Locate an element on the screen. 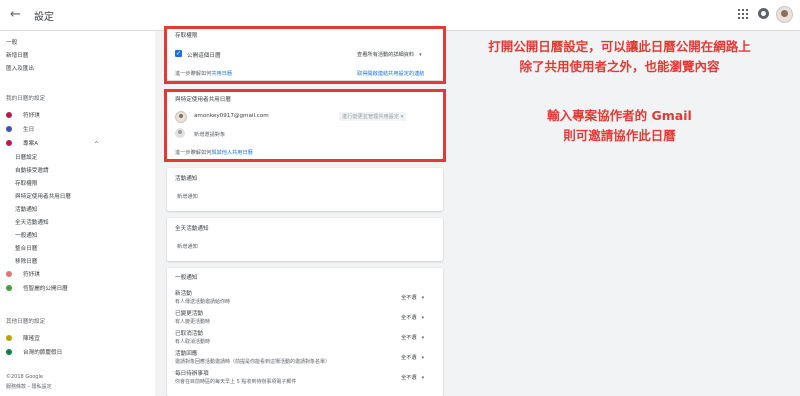 The width and height of the screenshot is (800, 396). my-calendars-heading: 我的日曆的設定 is located at coordinates (26, 99).